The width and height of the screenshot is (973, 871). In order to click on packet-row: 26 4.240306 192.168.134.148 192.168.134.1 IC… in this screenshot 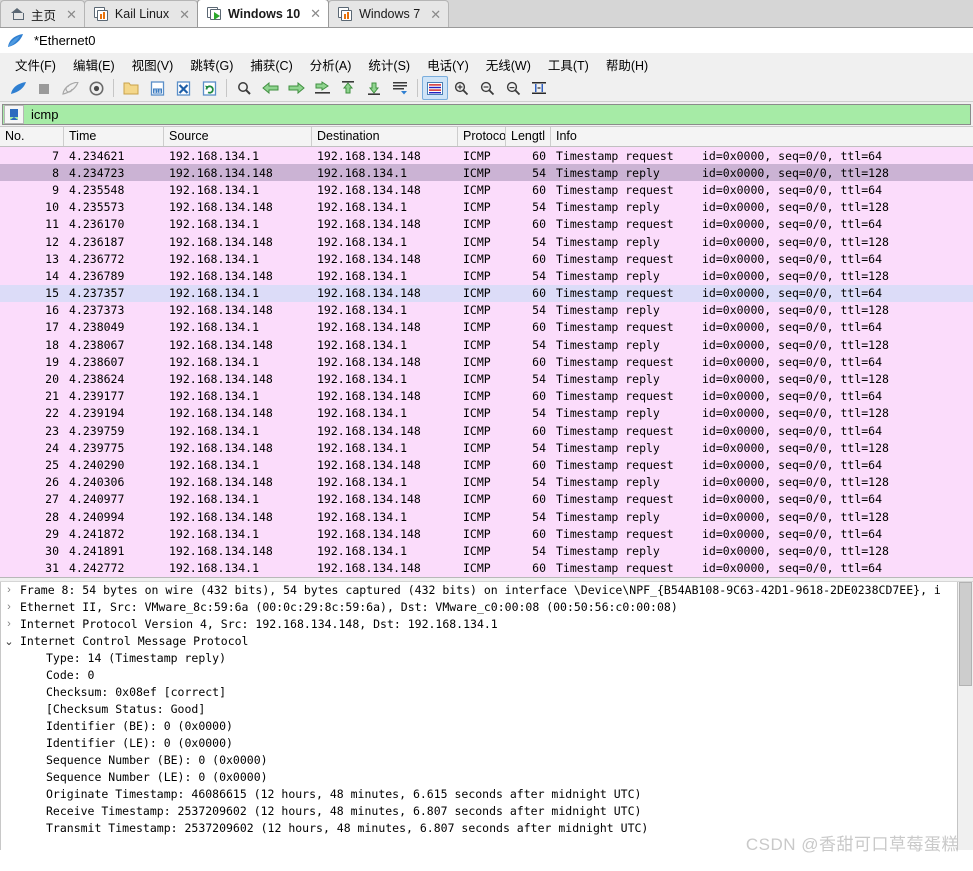, I will do `click(486, 482)`.